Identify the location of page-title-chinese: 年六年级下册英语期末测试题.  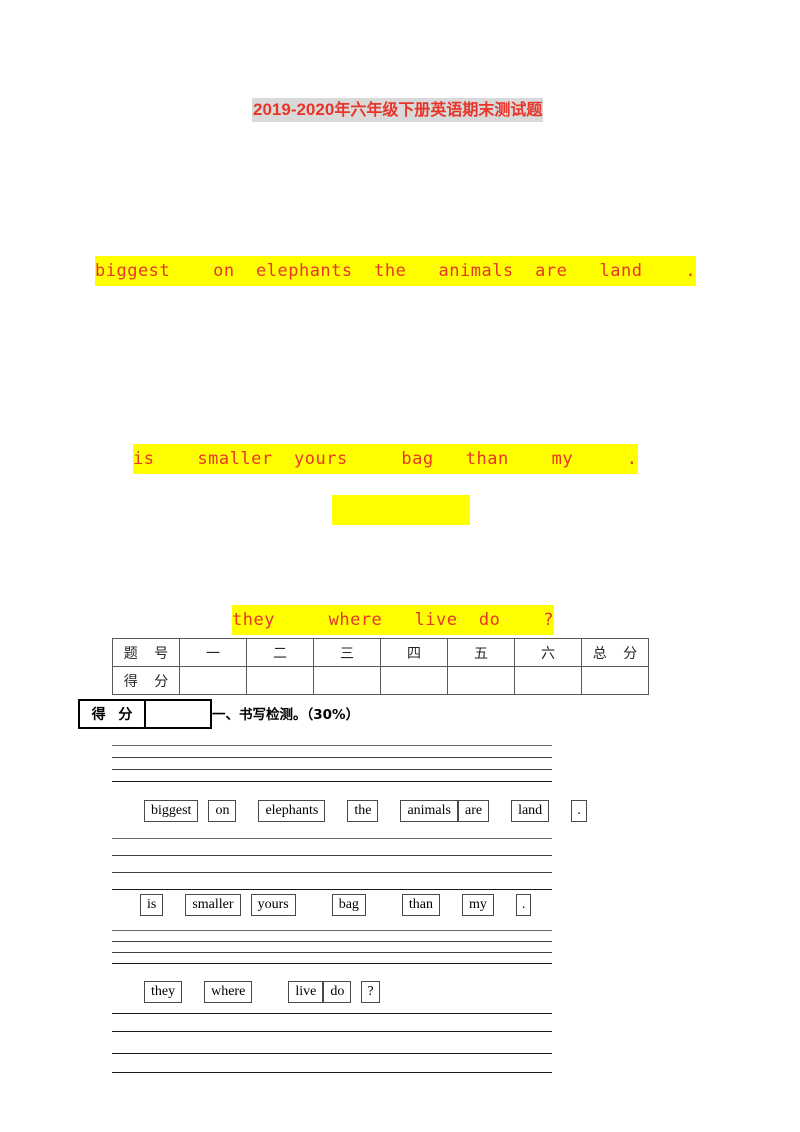
(438, 109).